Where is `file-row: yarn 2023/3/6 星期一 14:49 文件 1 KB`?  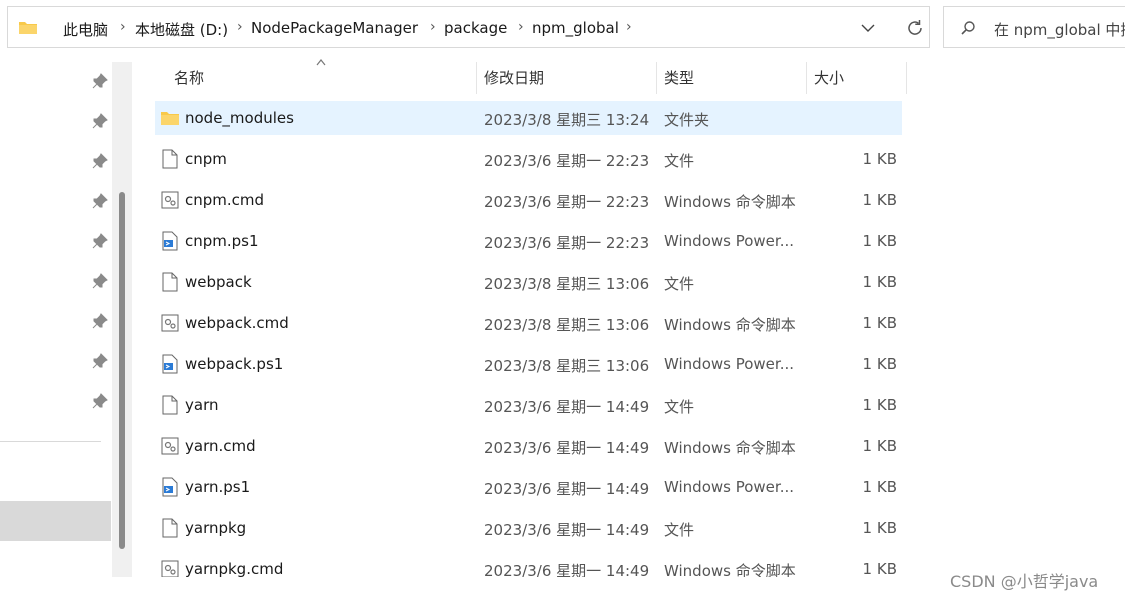
file-row: yarn 2023/3/6 星期一 14:49 文件 1 KB is located at coordinates (528, 405).